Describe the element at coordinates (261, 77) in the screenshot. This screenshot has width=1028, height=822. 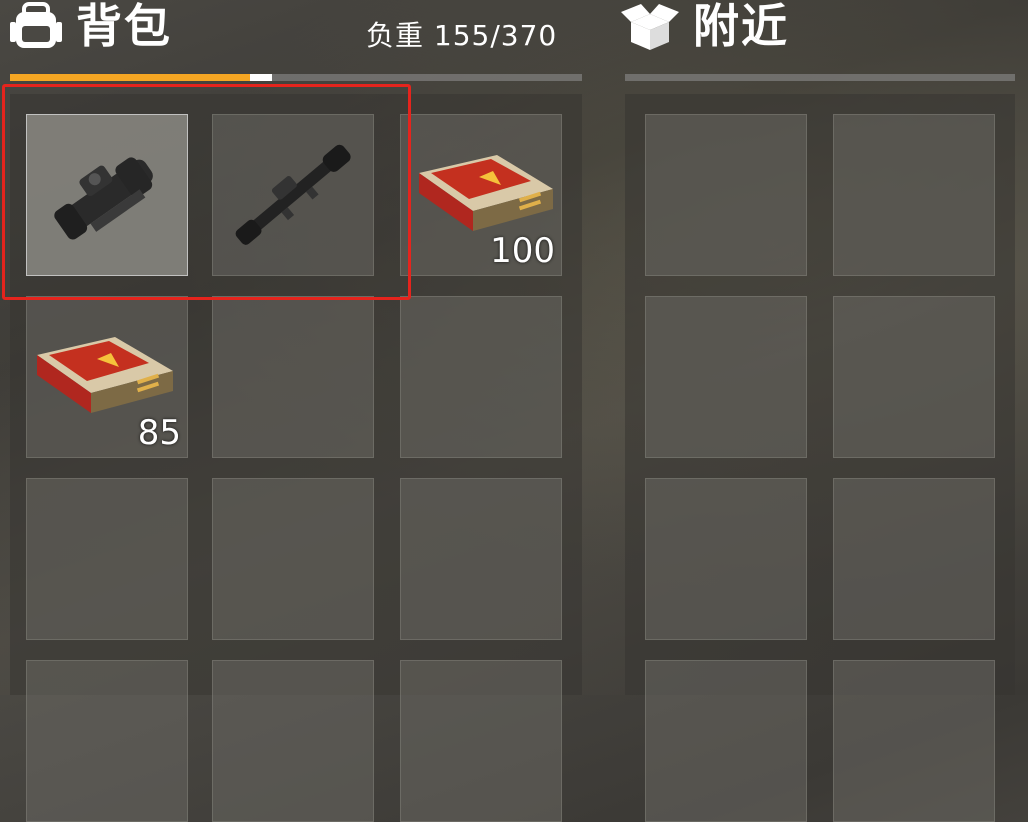
I see `weight-bar-marker` at that location.